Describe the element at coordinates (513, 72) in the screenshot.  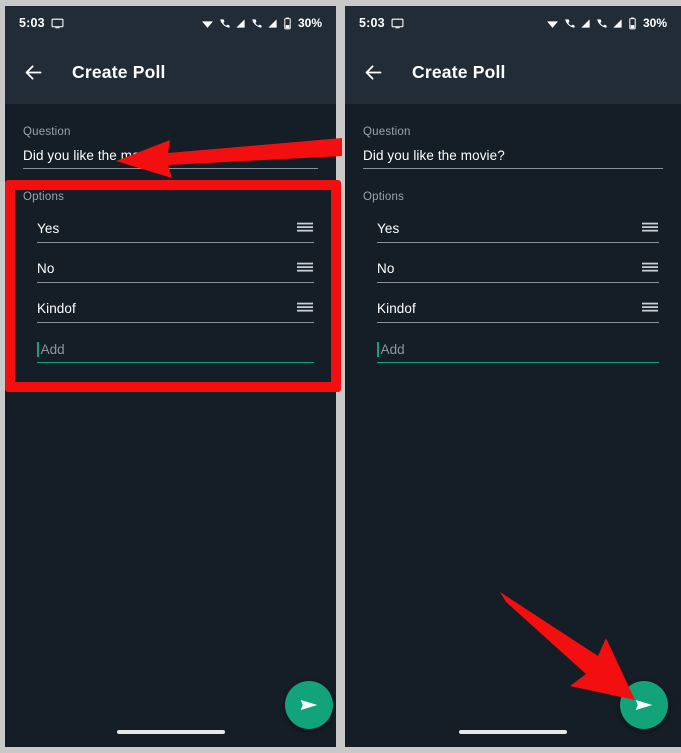
I see `app-bar-right: Create Poll` at that location.